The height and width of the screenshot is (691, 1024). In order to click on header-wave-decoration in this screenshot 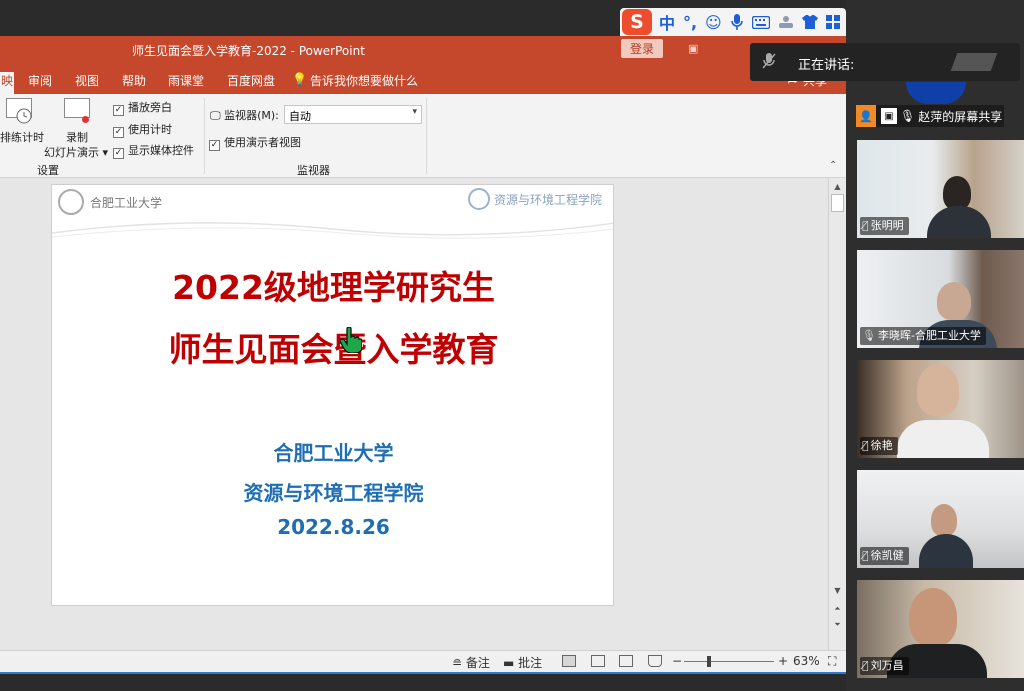, I will do `click(332, 230)`.